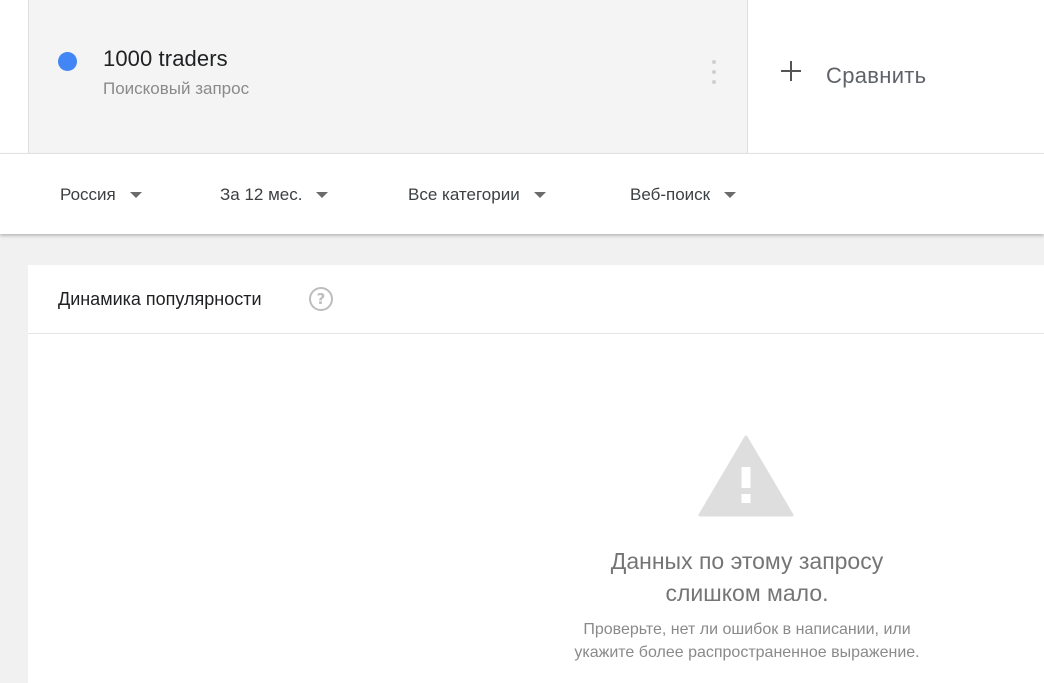  What do you see at coordinates (88, 194) in the screenshot?
I see `region-filter-label: Россия` at bounding box center [88, 194].